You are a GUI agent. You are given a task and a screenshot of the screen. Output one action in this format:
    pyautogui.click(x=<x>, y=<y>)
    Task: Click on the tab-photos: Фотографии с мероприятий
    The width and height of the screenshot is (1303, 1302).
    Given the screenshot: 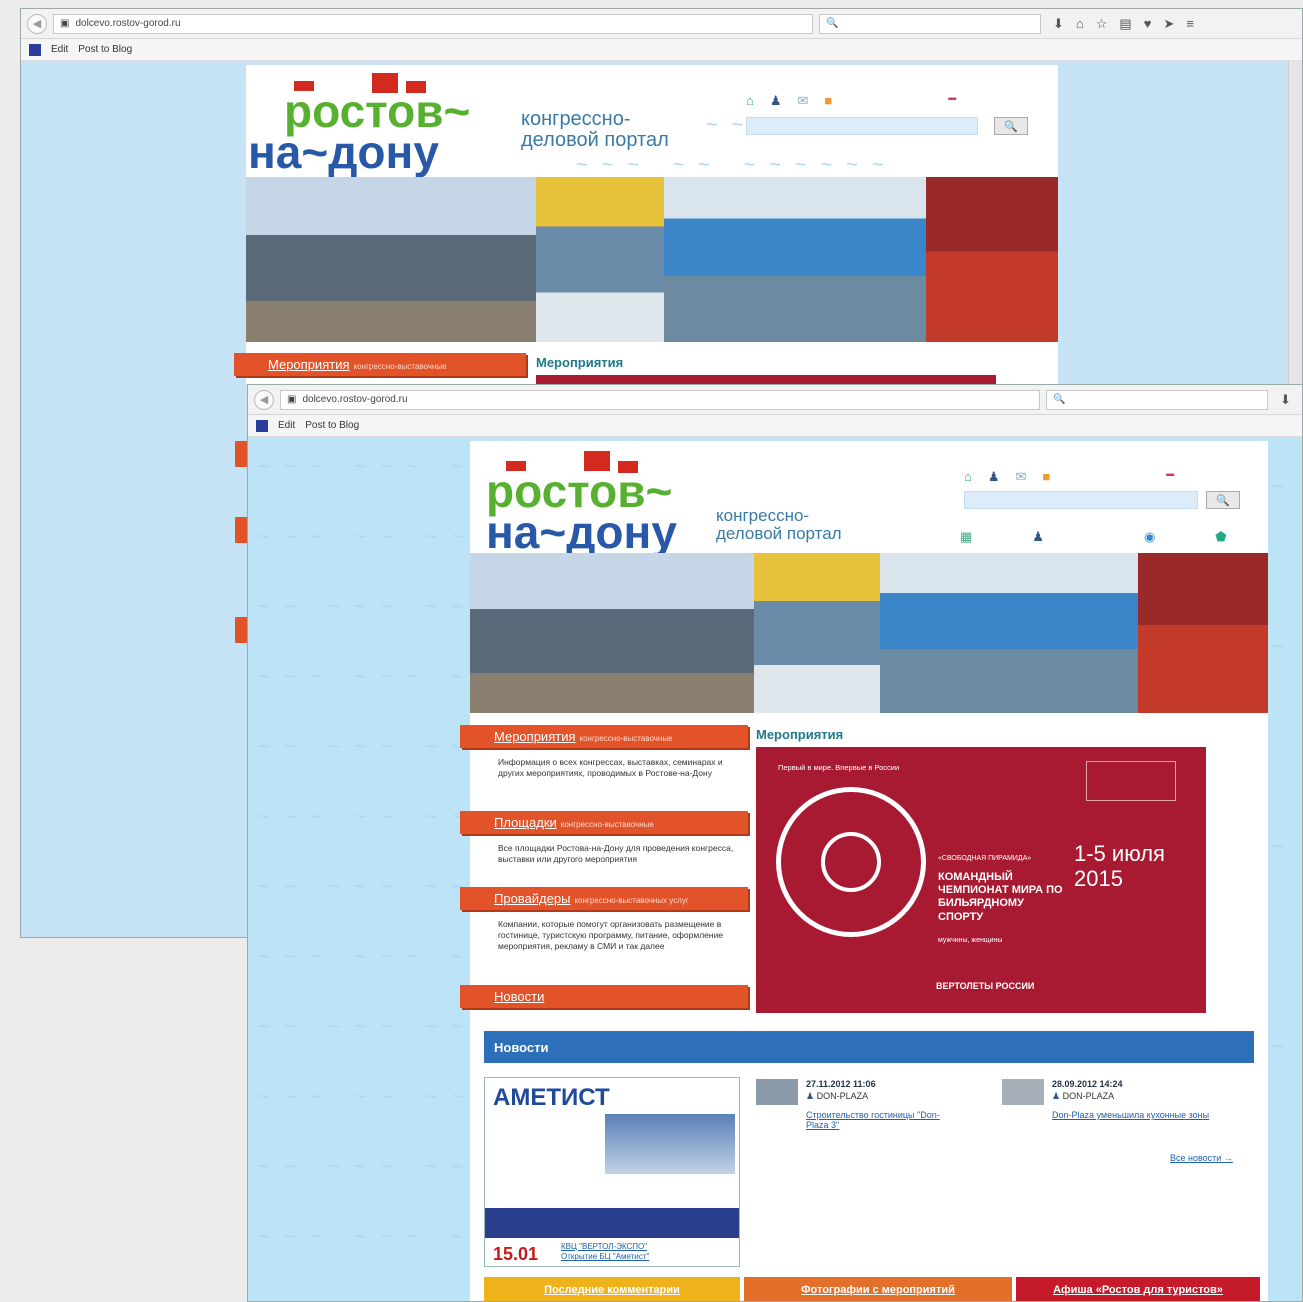 What is the action you would take?
    pyautogui.click(x=878, y=1289)
    